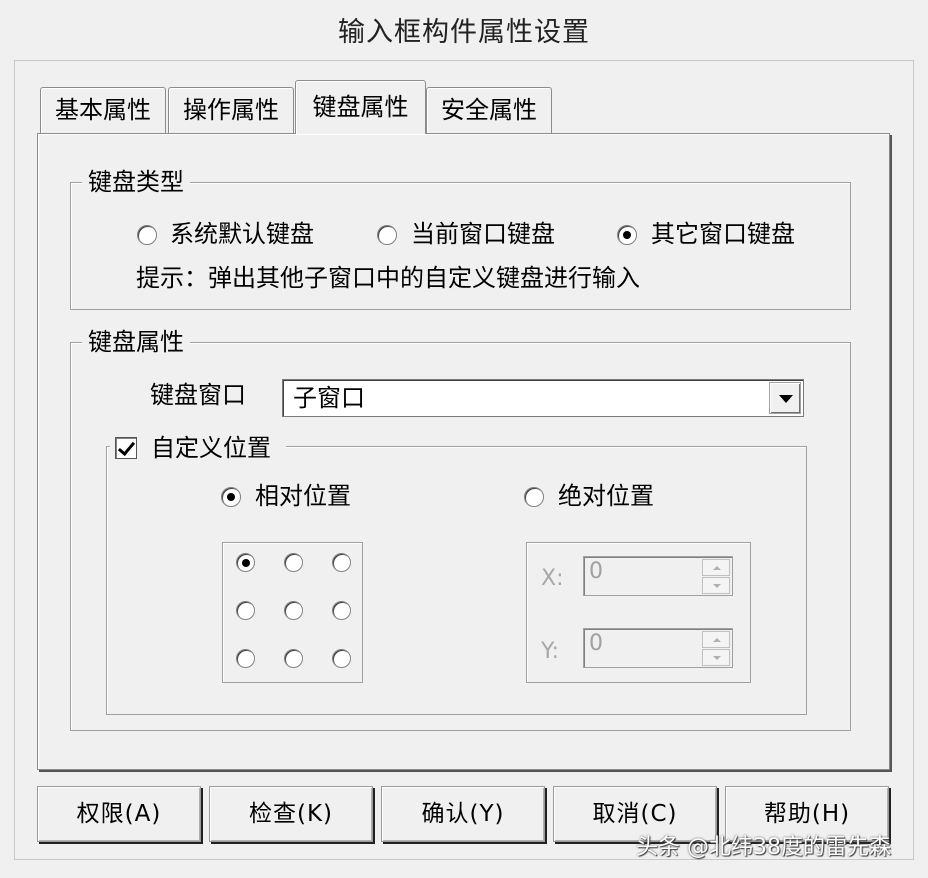  What do you see at coordinates (483, 234) in the screenshot?
I see `radio-current-window-keyboard-label: 当前窗口键盘` at bounding box center [483, 234].